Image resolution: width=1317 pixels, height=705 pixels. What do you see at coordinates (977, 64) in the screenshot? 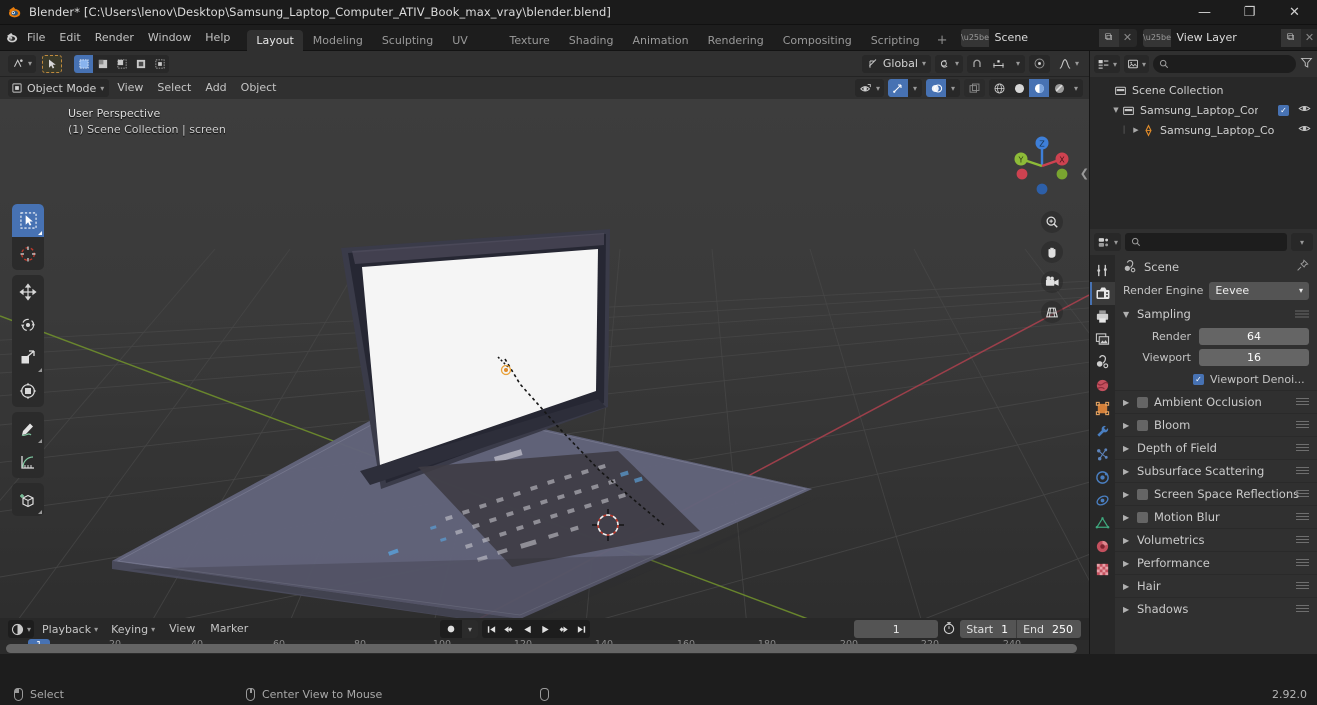
I see `snap-magnet-icon` at bounding box center [977, 64].